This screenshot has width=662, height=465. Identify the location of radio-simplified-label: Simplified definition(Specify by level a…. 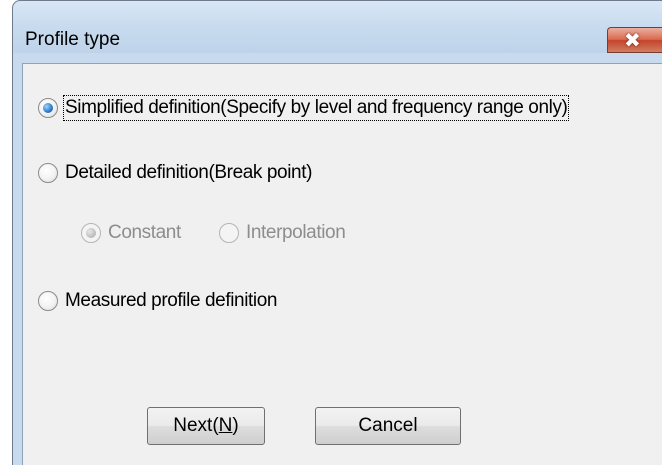
(316, 108).